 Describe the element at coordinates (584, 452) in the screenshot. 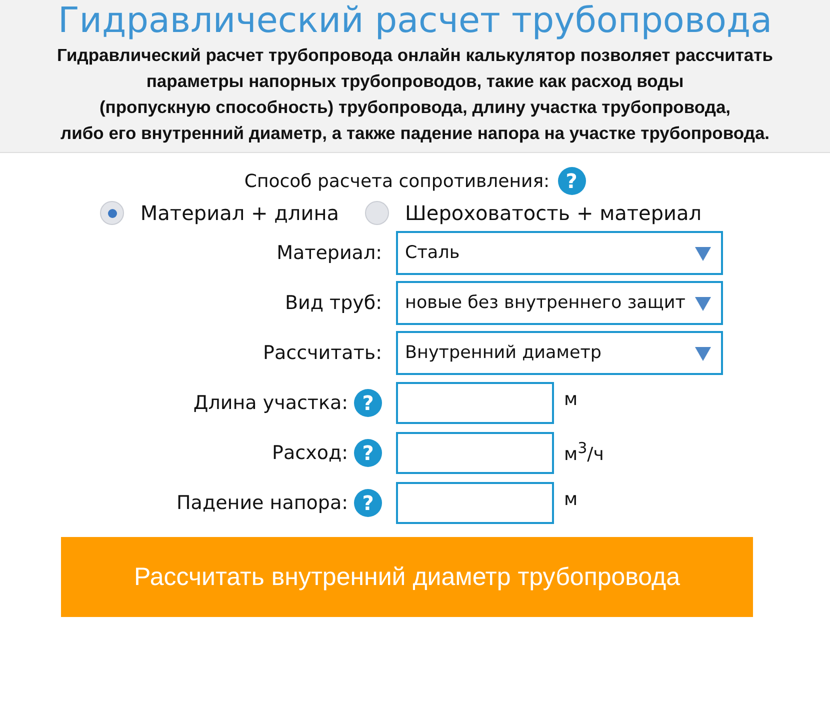

I see `unit-label: м$^{3}$/ч` at that location.